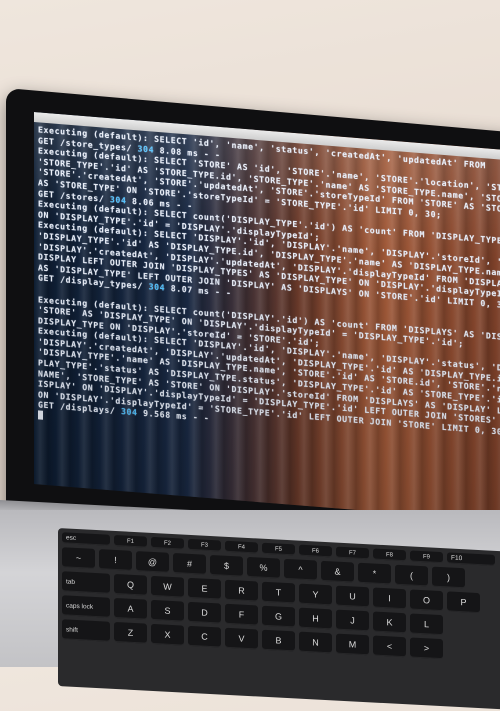  I want to click on key-*: *, so click(374, 573).